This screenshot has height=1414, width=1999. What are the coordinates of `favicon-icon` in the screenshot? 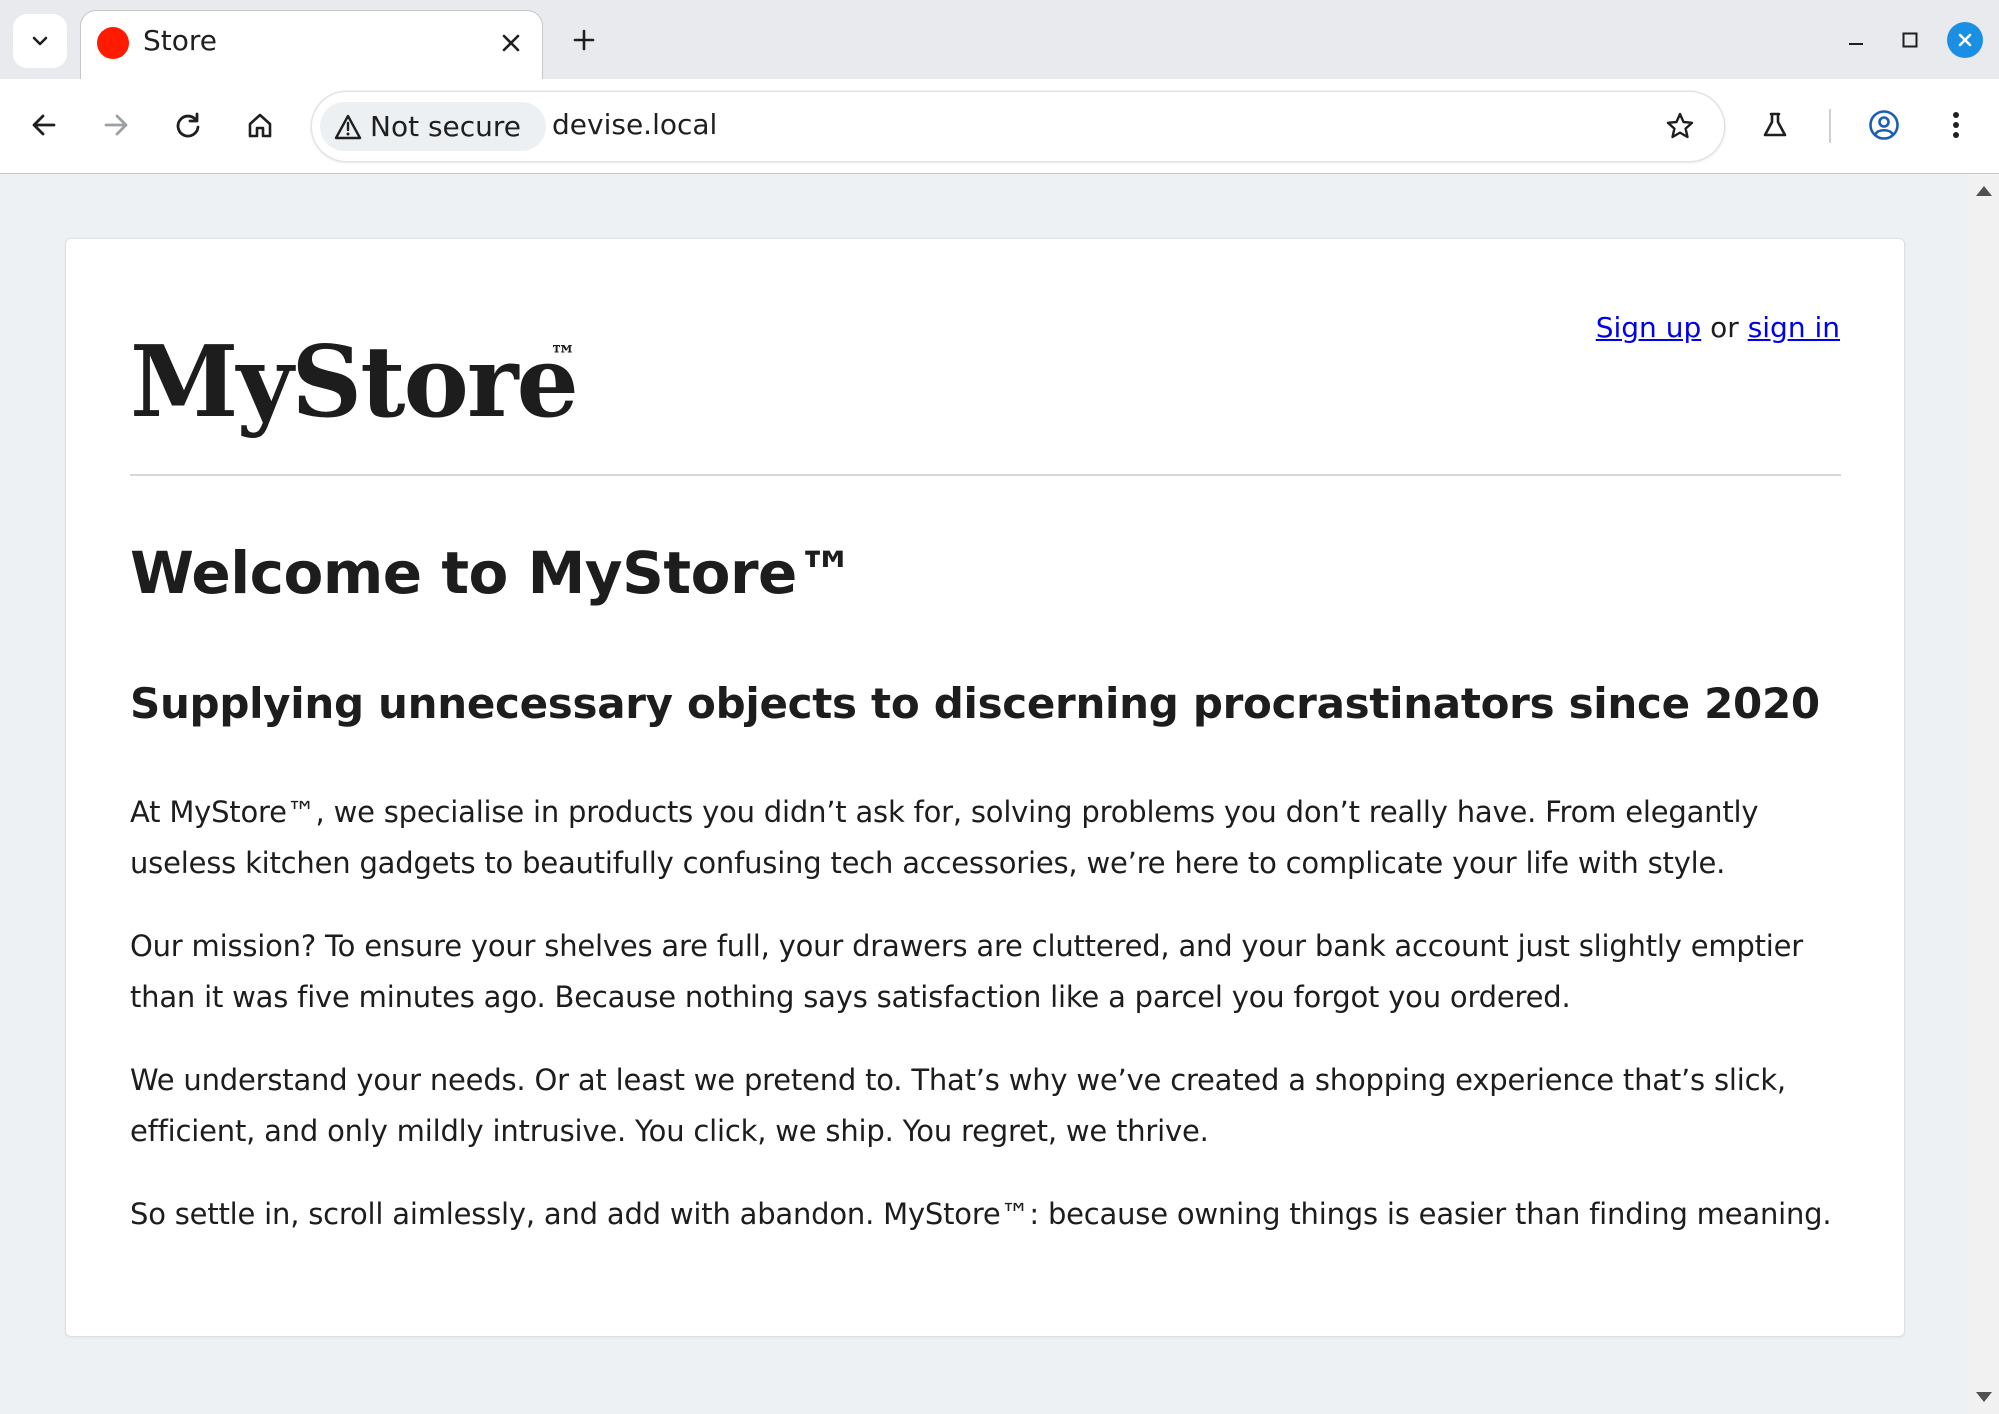 It's located at (113, 43).